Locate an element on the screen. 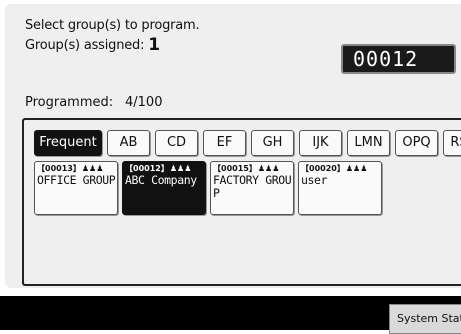  assigned-count: 1 is located at coordinates (154, 45).